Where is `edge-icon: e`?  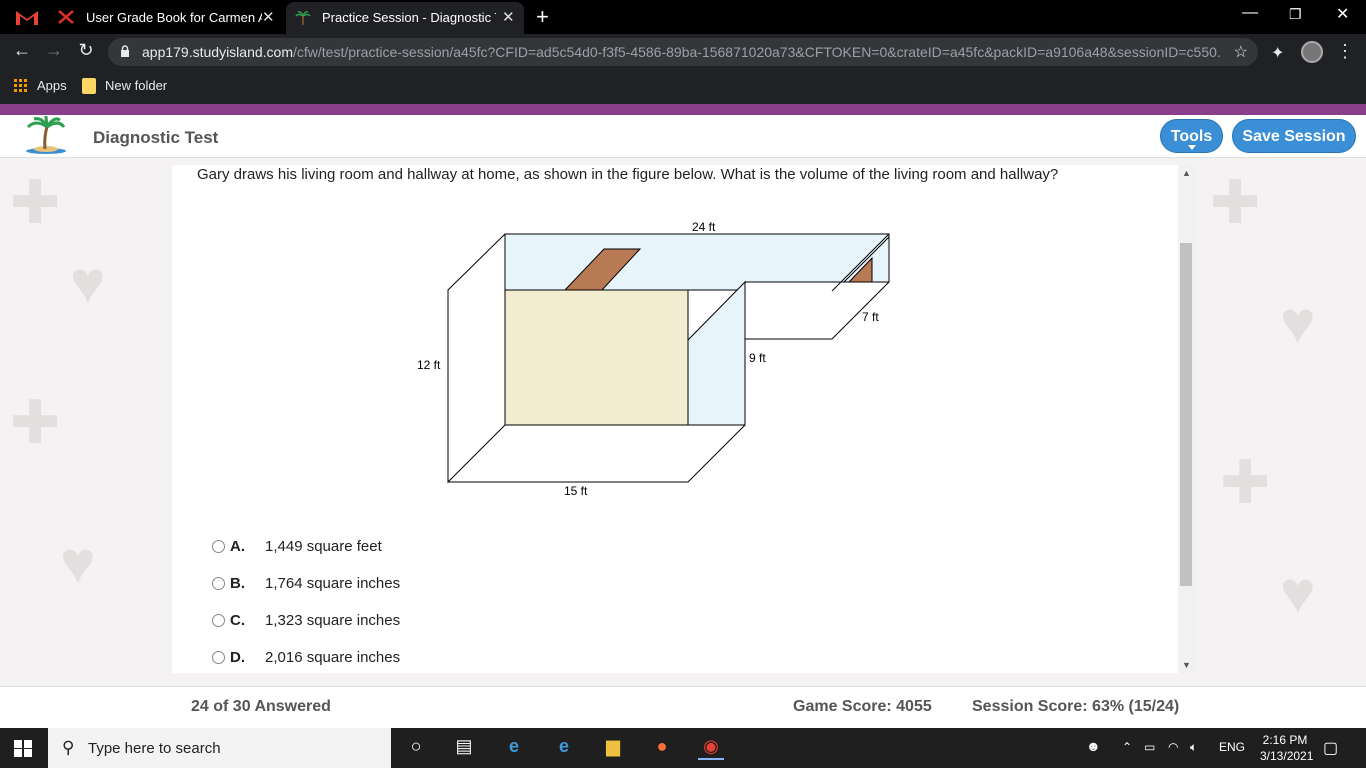 edge-icon: e is located at coordinates (564, 748).